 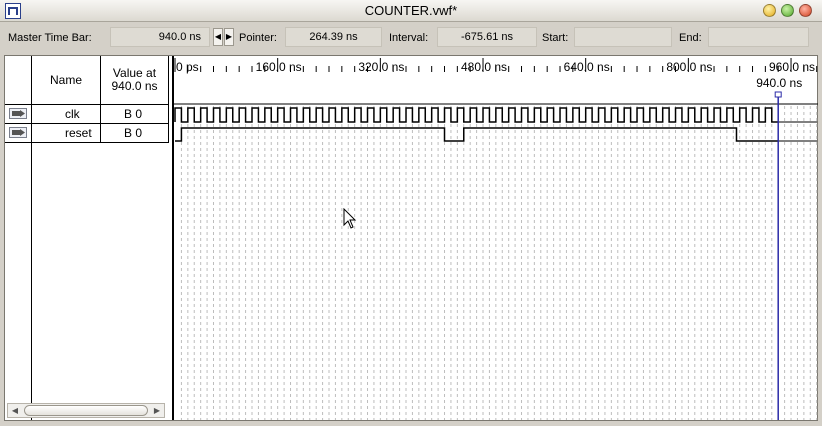 I want to click on end-field, so click(x=758, y=37).